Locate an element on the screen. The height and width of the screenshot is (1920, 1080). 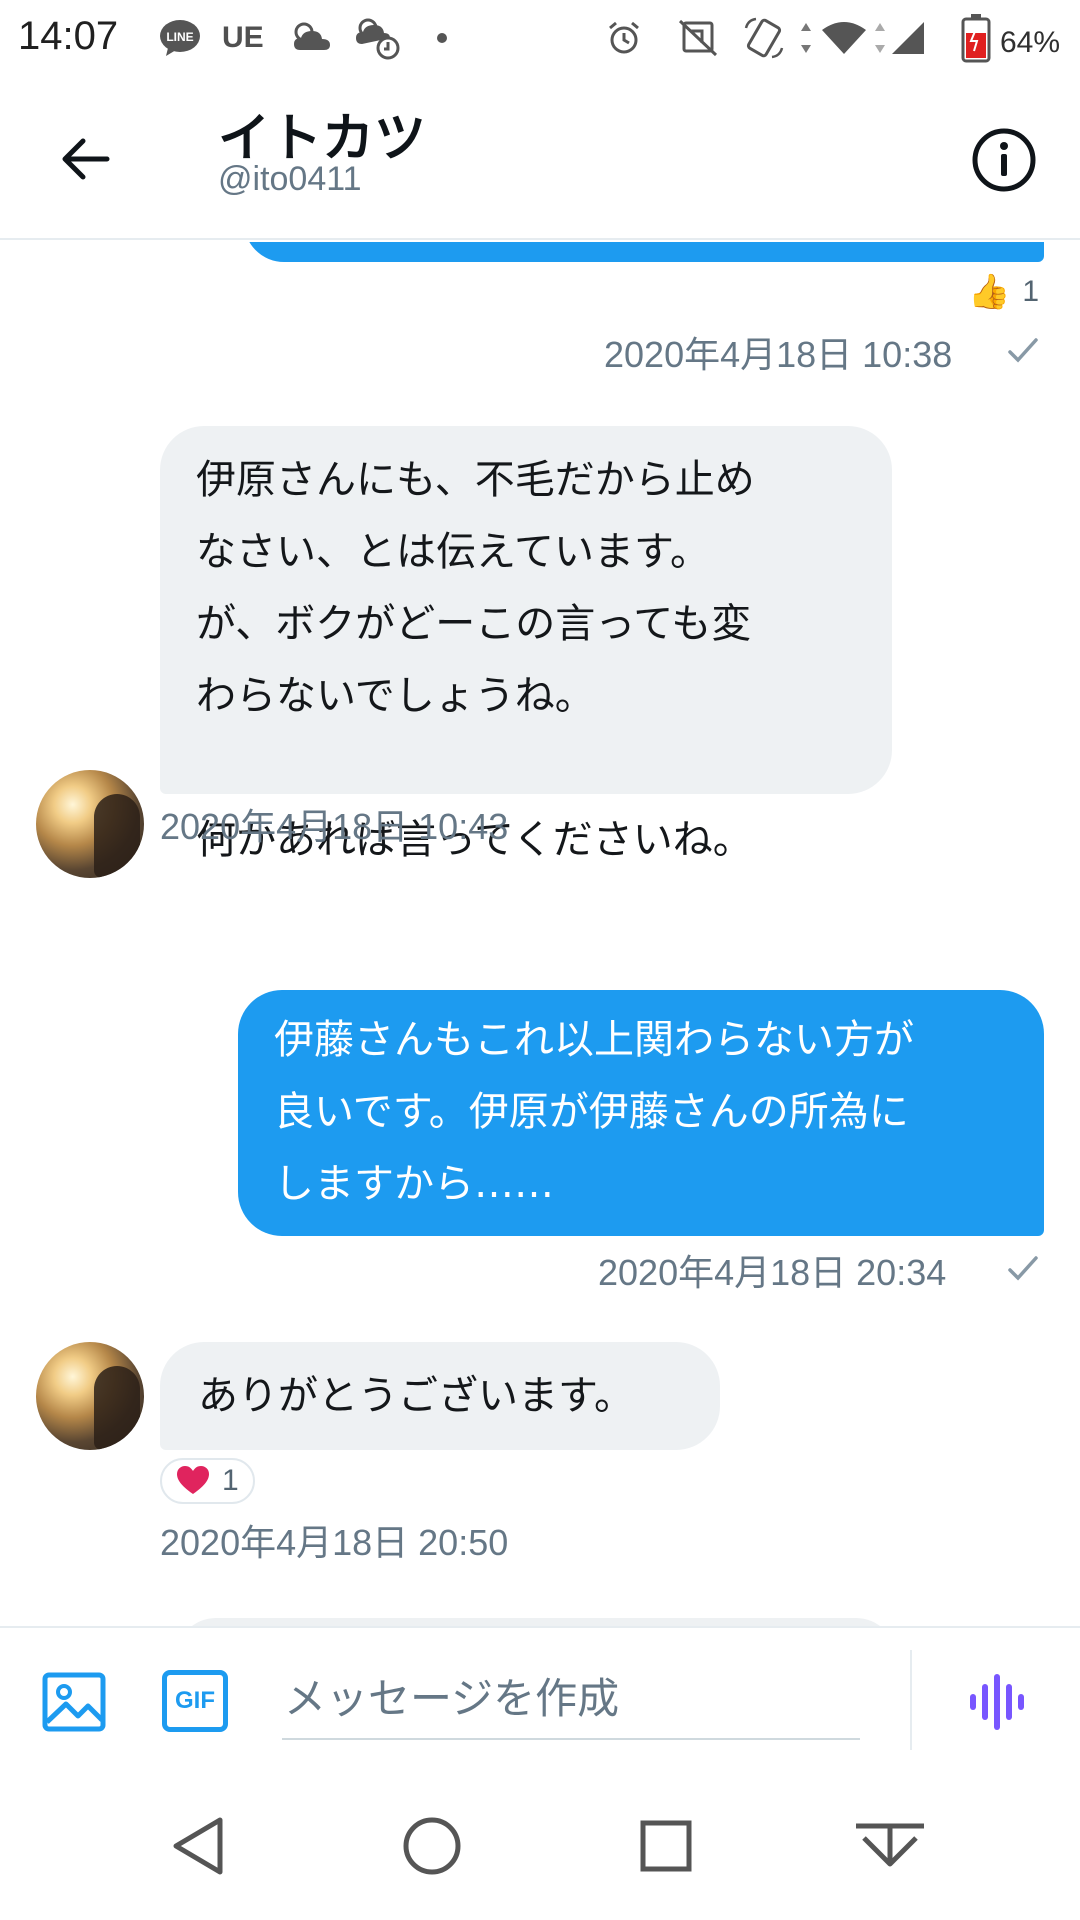
cloud-icon is located at coordinates (312, 38).